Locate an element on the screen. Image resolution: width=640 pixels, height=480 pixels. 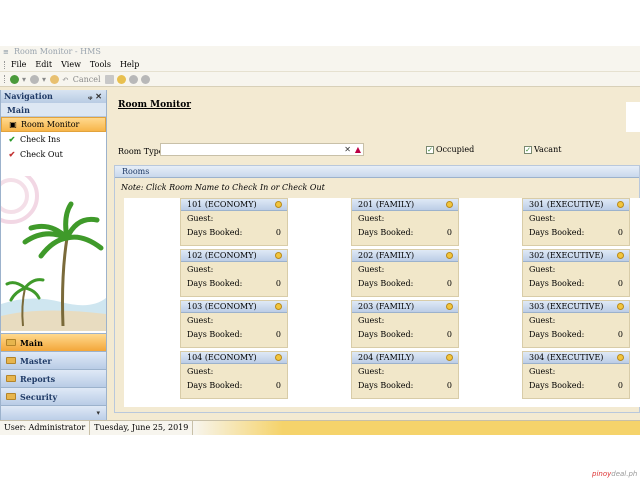
room-card: 302 (EXECUTIVE) Guest: Days Booked: 0 is located at coordinates (576, 273).